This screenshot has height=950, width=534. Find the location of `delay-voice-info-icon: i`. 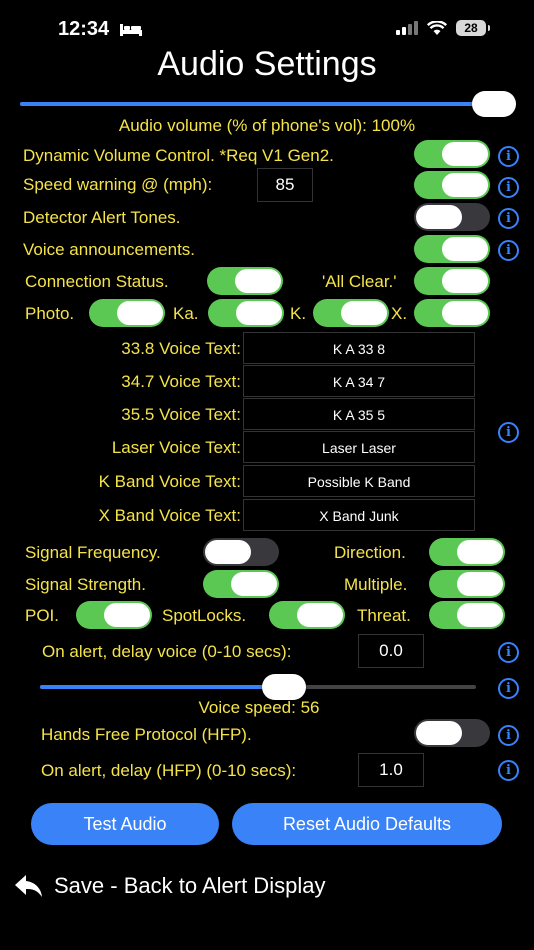

delay-voice-info-icon: i is located at coordinates (508, 652).